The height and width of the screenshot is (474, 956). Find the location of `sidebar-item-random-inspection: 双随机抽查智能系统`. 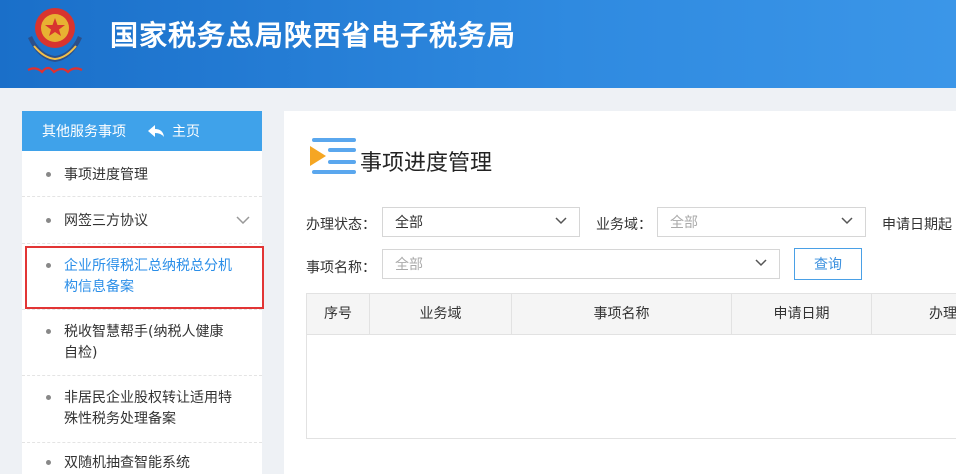

sidebar-item-random-inspection: 双随机抽查智能系统 is located at coordinates (142, 458).